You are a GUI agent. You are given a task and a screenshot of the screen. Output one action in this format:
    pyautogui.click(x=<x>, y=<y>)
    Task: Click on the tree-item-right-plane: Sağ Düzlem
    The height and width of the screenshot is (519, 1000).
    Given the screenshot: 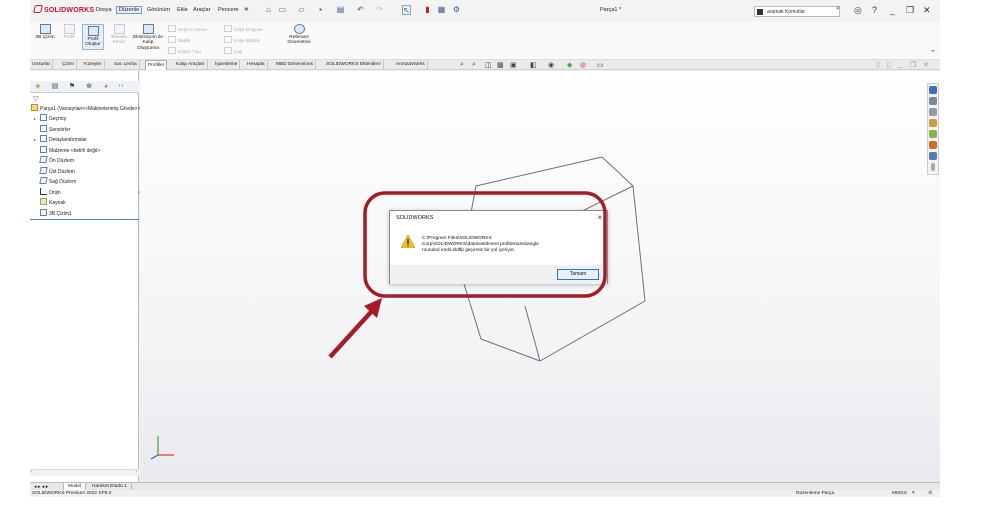 What is the action you would take?
    pyautogui.click(x=57, y=182)
    